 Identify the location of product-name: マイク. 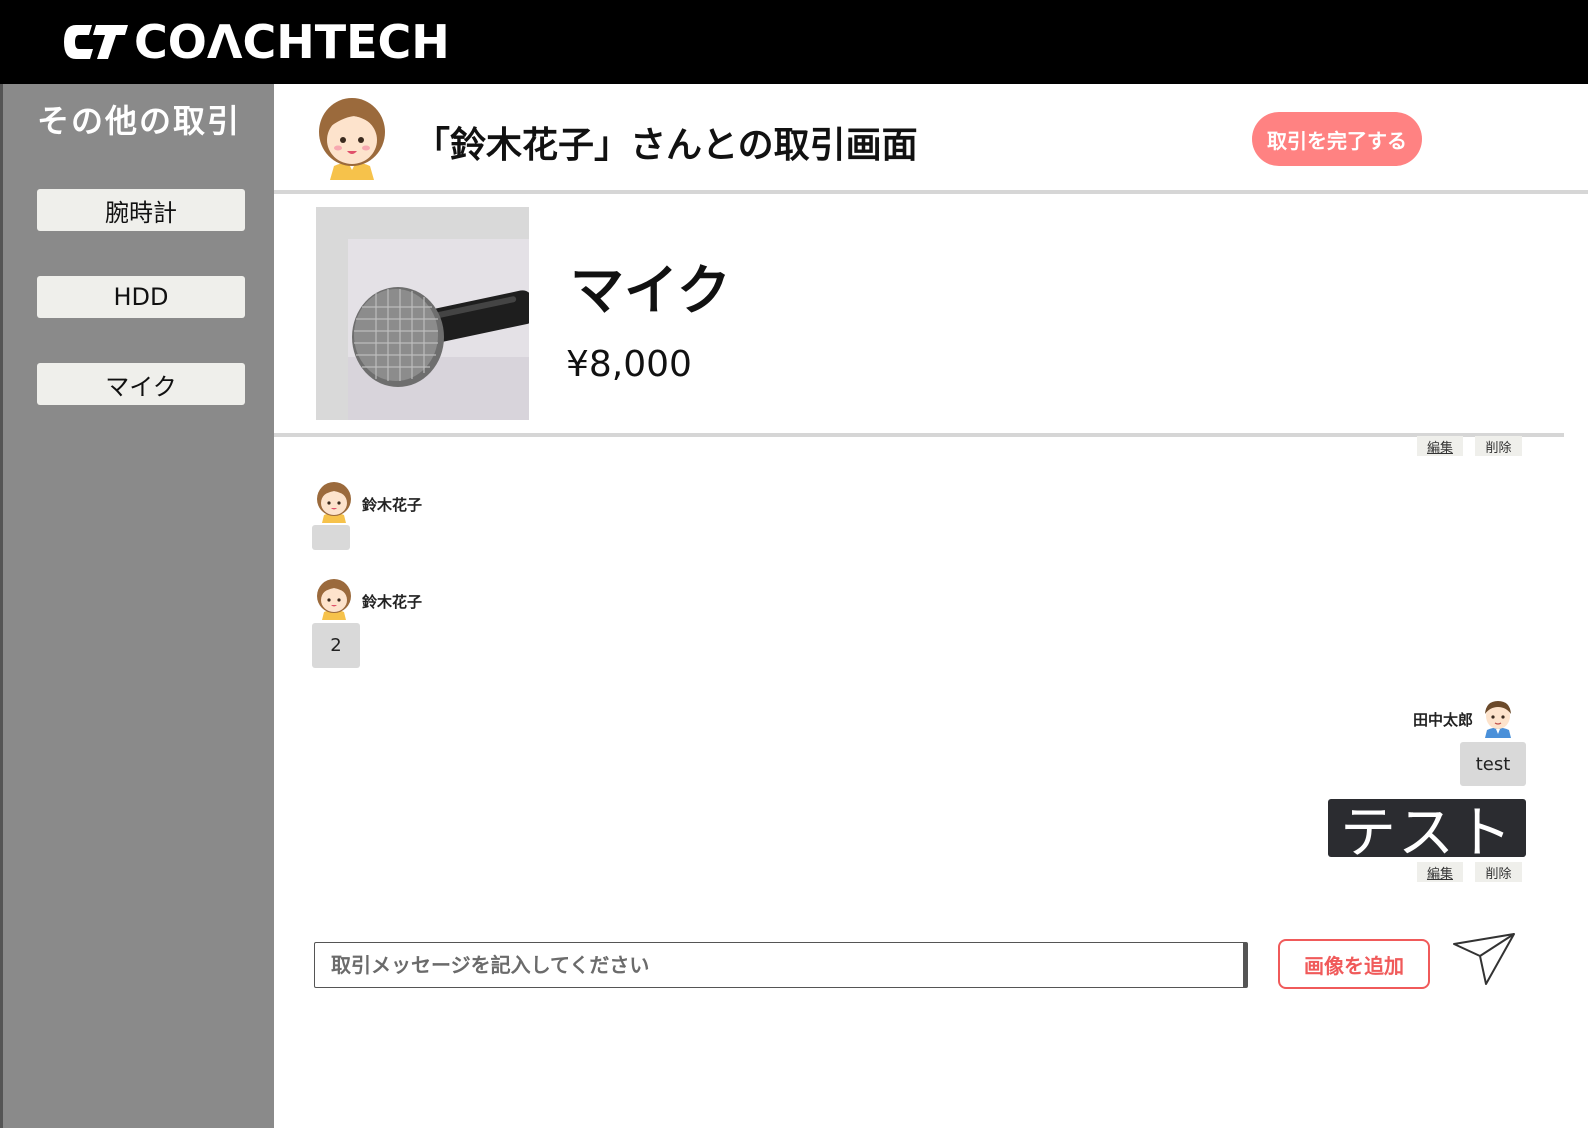
(650, 290).